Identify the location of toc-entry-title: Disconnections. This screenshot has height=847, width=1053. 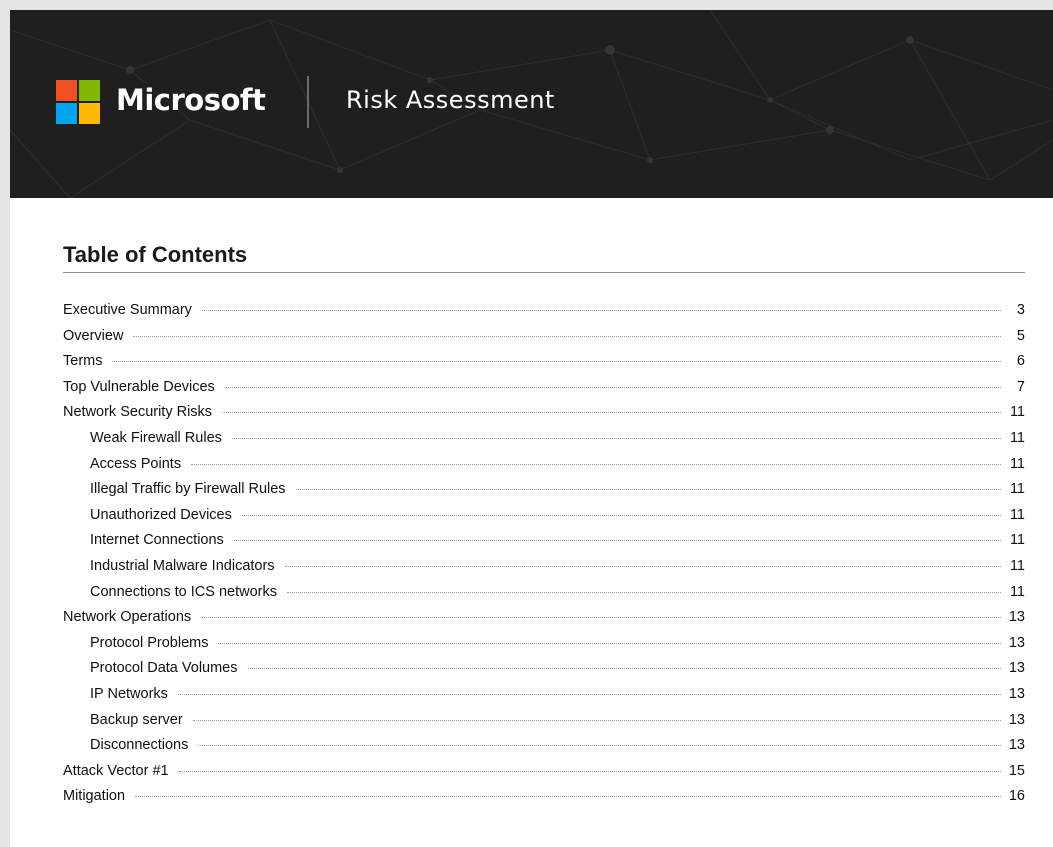
(139, 745).